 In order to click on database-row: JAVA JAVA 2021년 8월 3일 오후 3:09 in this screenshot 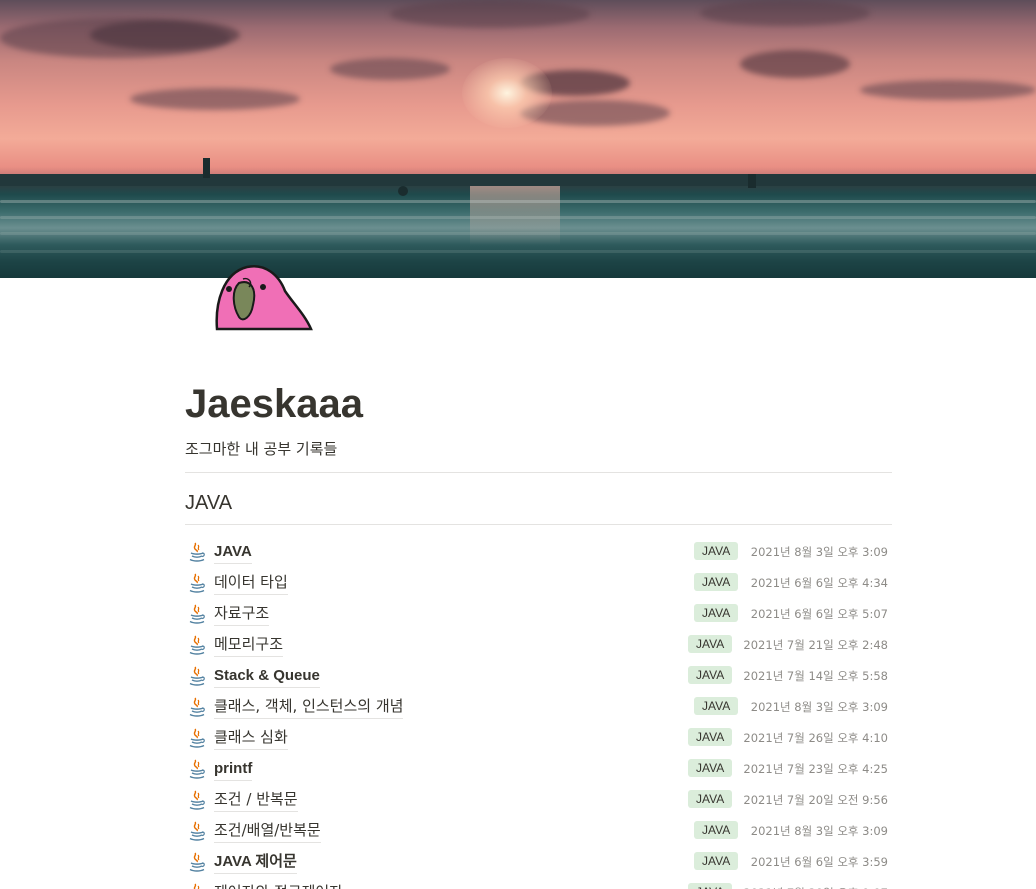, I will do `click(538, 552)`.